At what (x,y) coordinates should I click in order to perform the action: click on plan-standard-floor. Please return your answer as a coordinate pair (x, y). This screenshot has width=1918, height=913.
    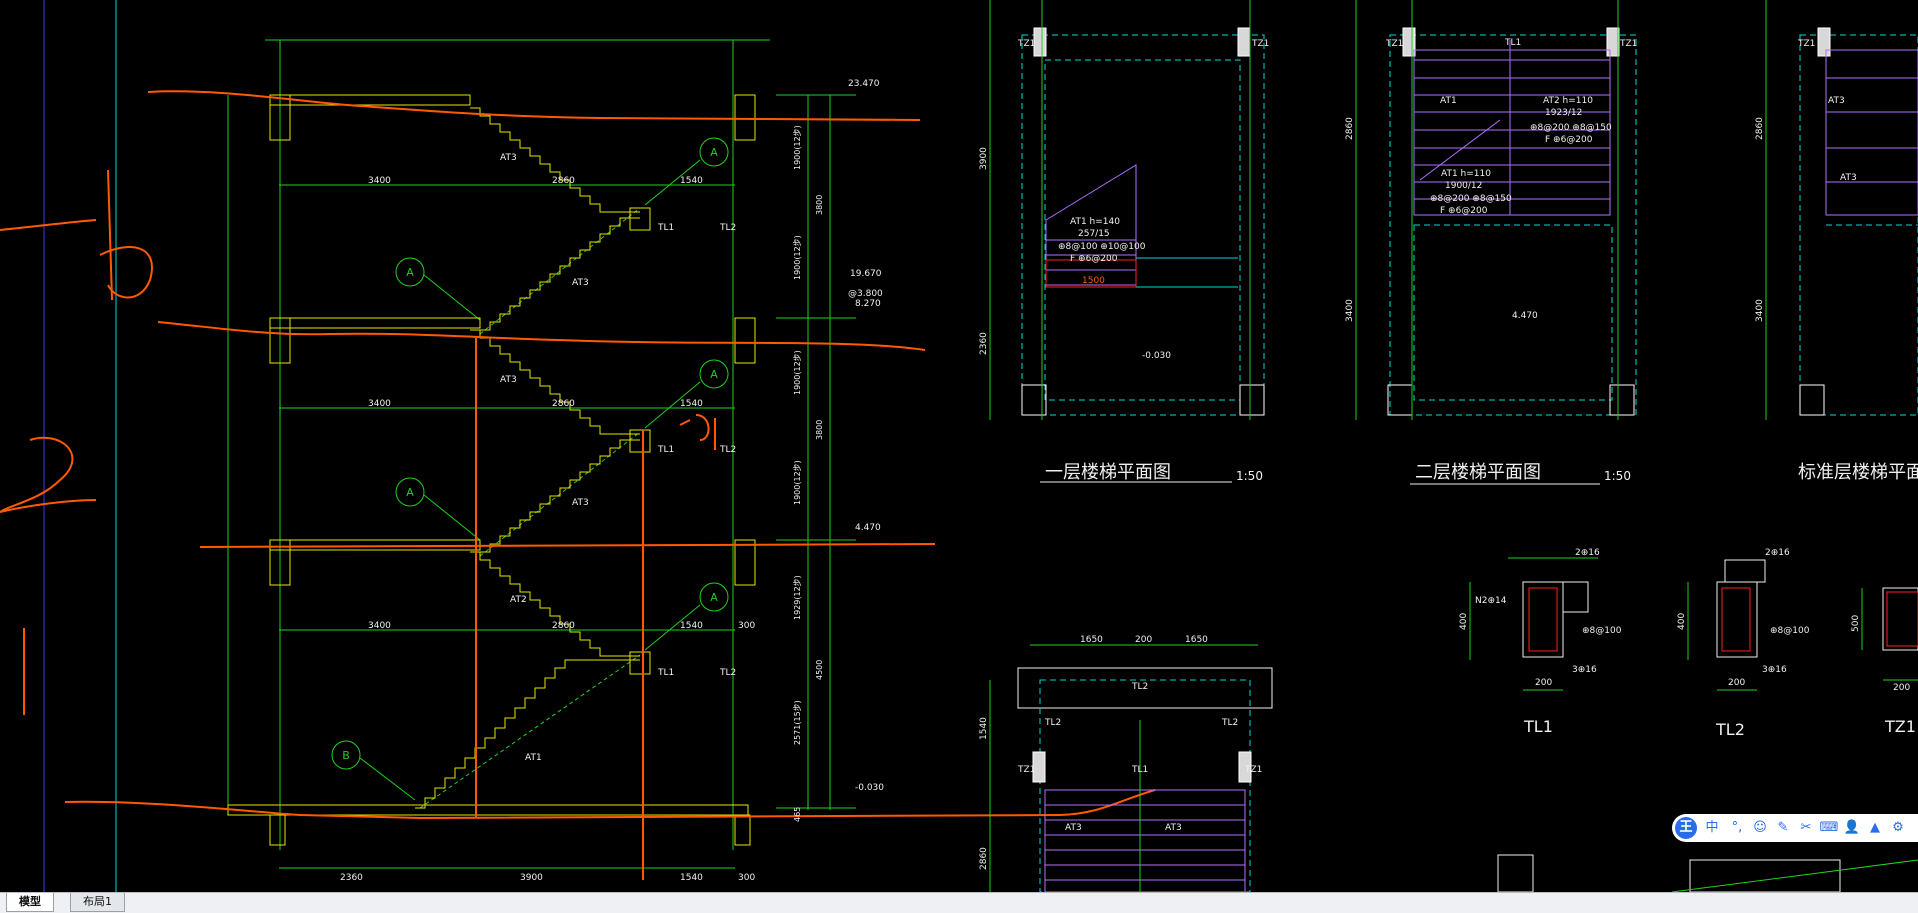
    Looking at the image, I should click on (1841, 210).